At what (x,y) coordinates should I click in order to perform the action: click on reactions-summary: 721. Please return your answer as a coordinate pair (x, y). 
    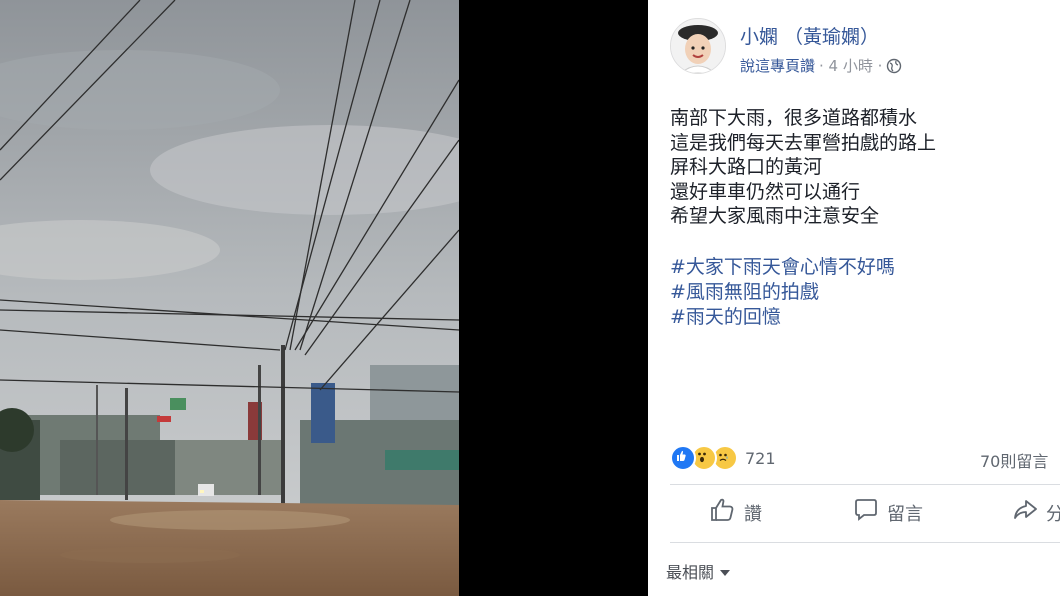
    Looking at the image, I should click on (723, 458).